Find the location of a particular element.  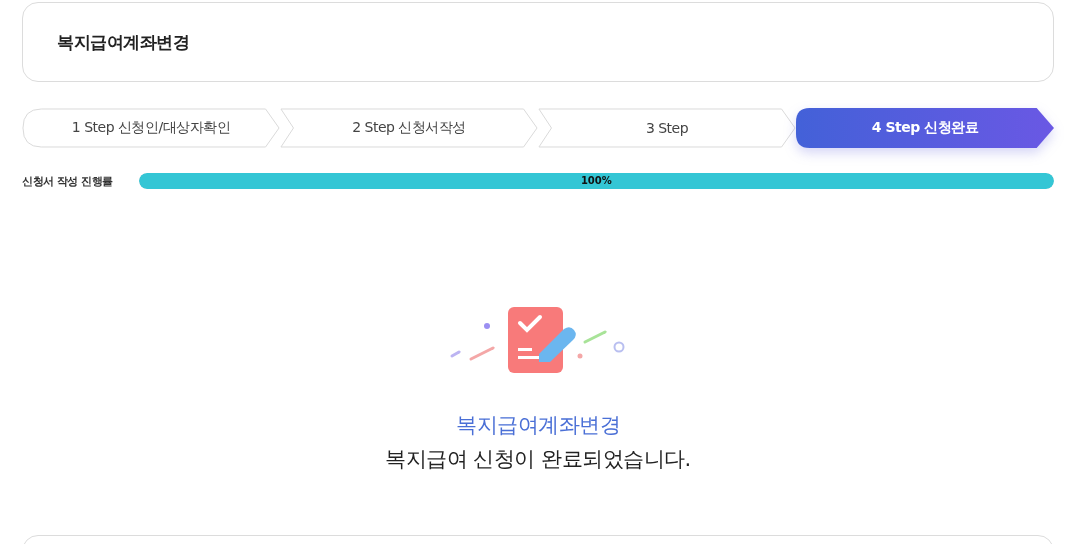

progress-label: 신청서 작성 진행률 is located at coordinates (67, 181).